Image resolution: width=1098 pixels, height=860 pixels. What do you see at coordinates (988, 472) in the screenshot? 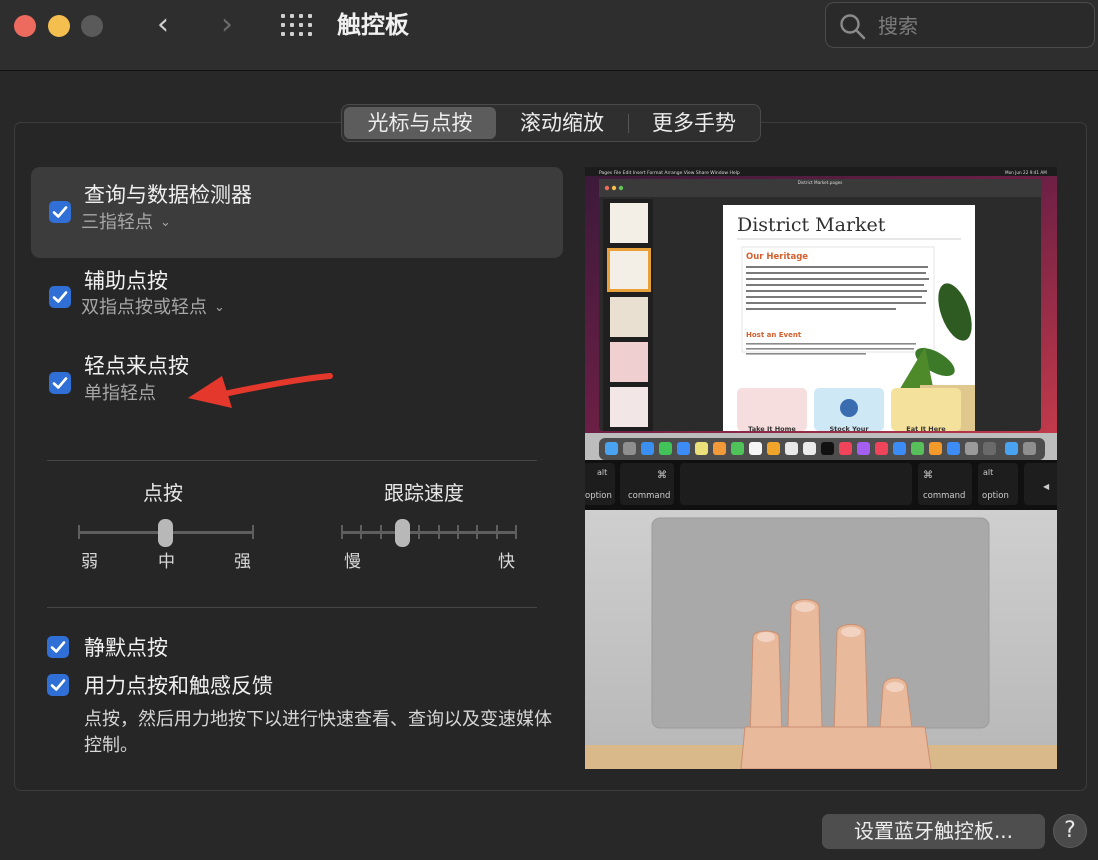
I see `key-alt-right: alt` at bounding box center [988, 472].